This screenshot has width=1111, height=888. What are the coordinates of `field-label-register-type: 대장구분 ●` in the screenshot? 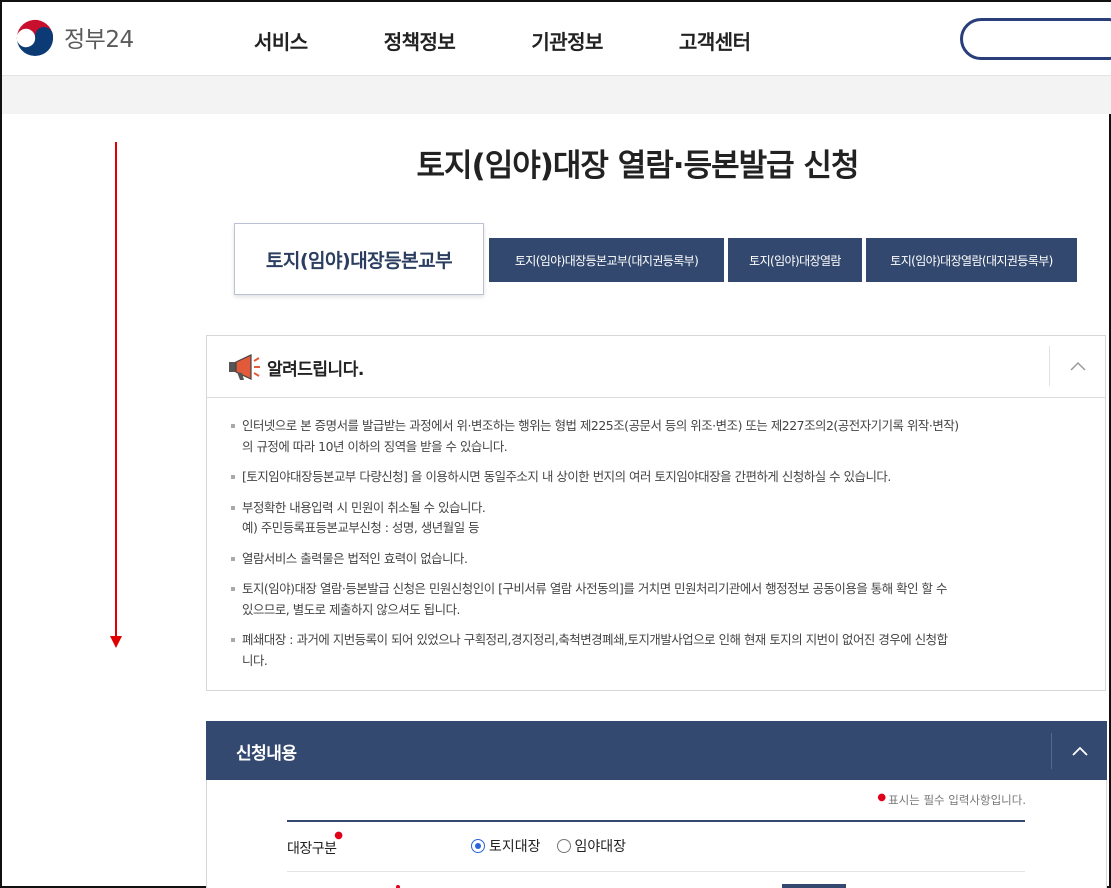 It's located at (315, 844).